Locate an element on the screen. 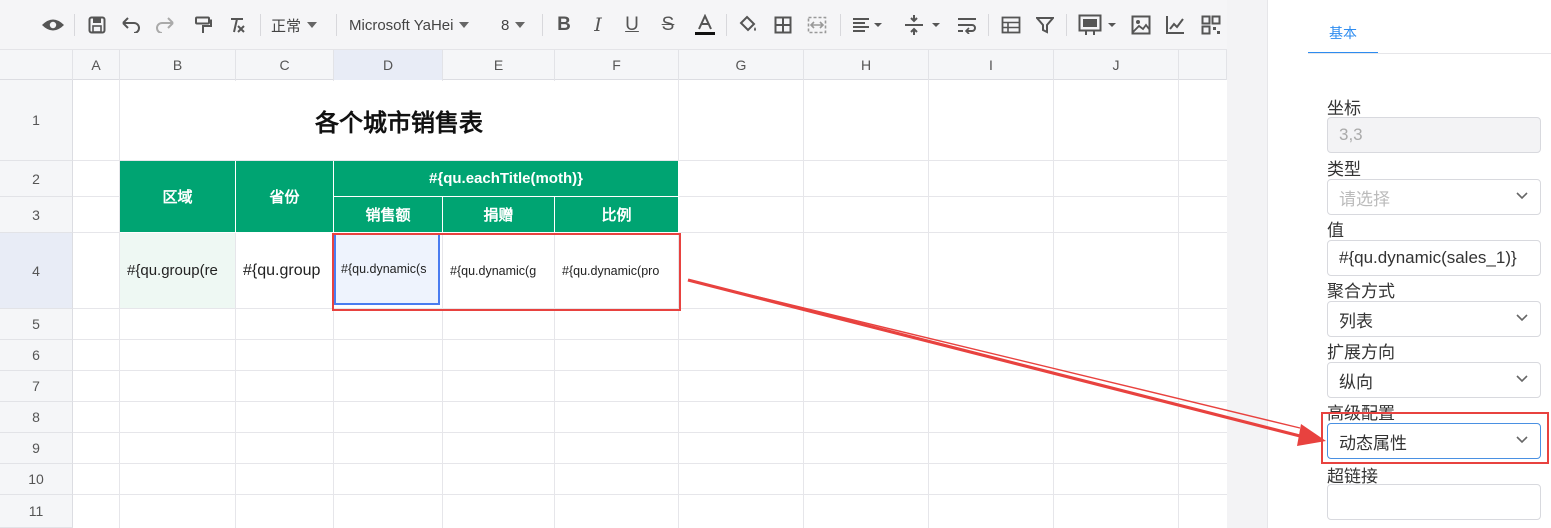  cell-b4: #{qu.group(re is located at coordinates (177, 270).